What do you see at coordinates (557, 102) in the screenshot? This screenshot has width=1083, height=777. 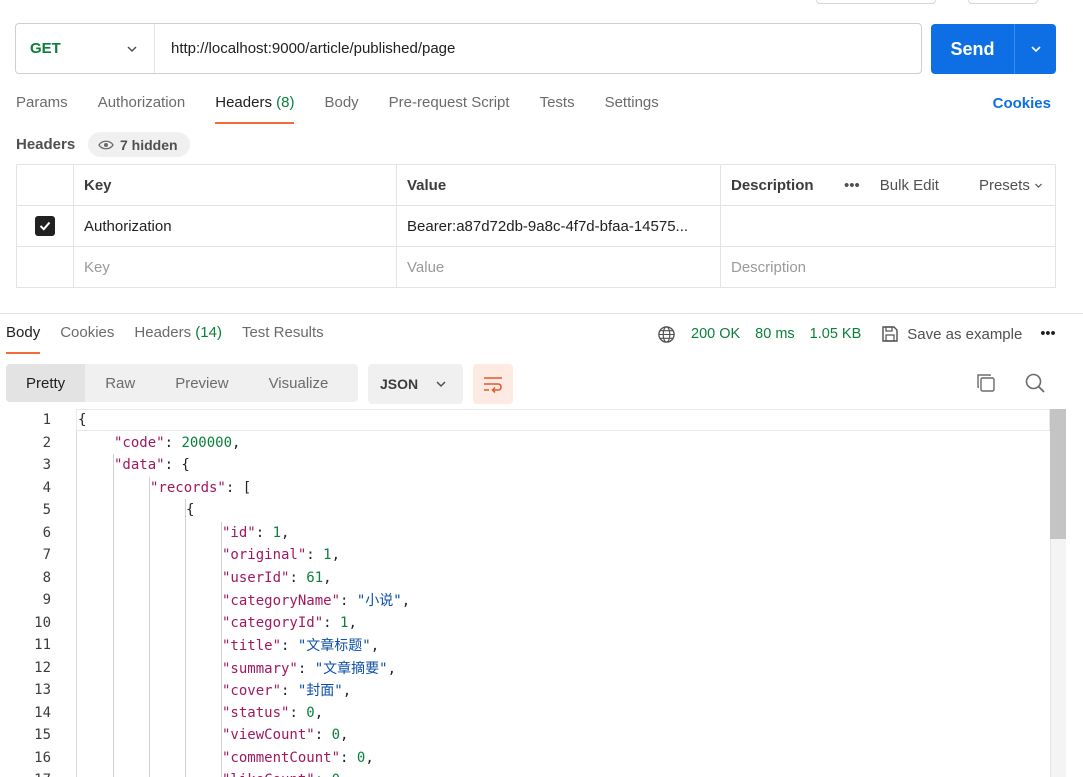 I see `tab-label: Tests` at bounding box center [557, 102].